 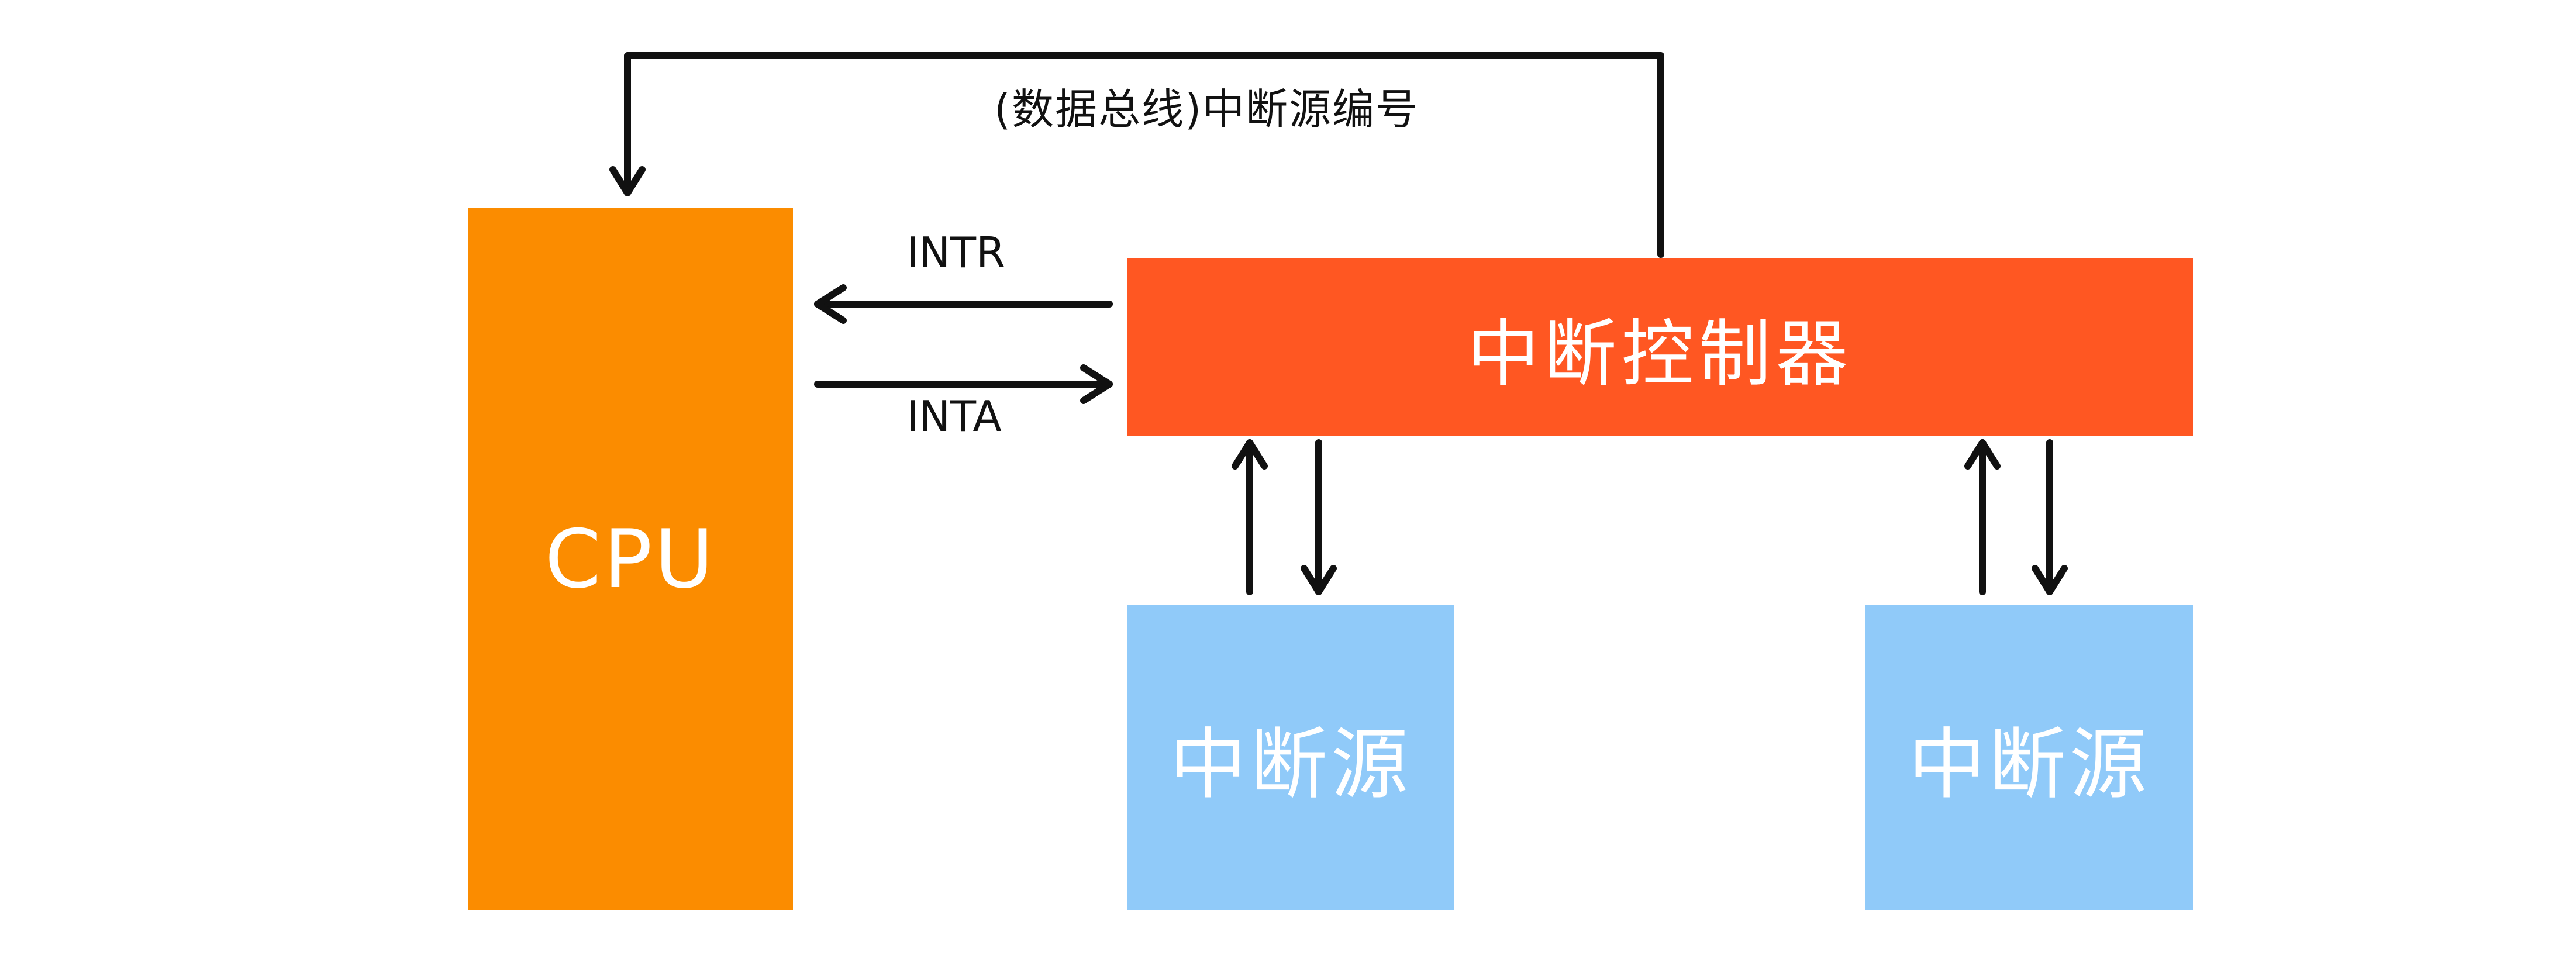 I want to click on inta-label: INTA, so click(x=954, y=416).